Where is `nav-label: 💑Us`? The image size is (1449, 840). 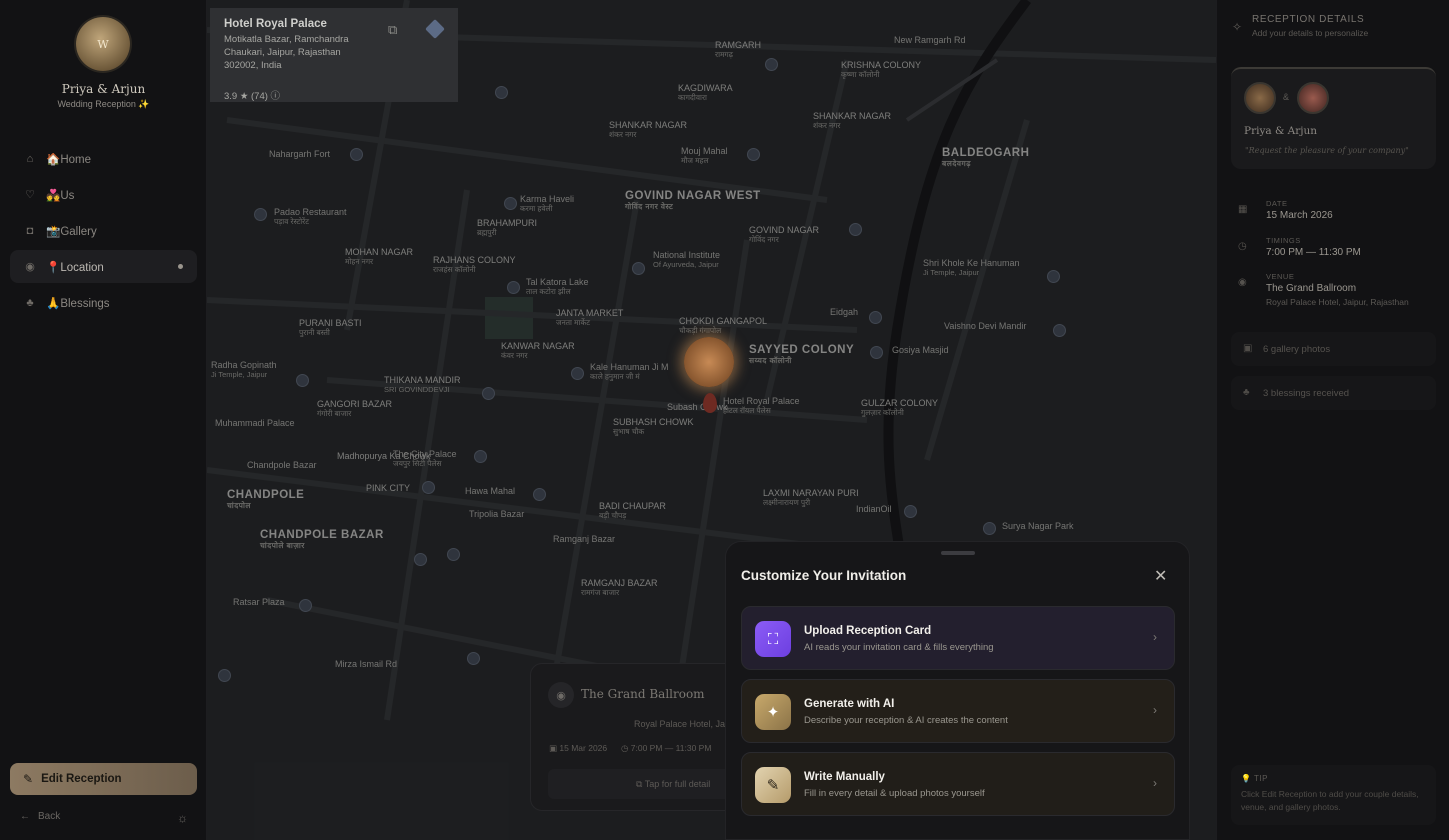 nav-label: 💑Us is located at coordinates (60, 195).